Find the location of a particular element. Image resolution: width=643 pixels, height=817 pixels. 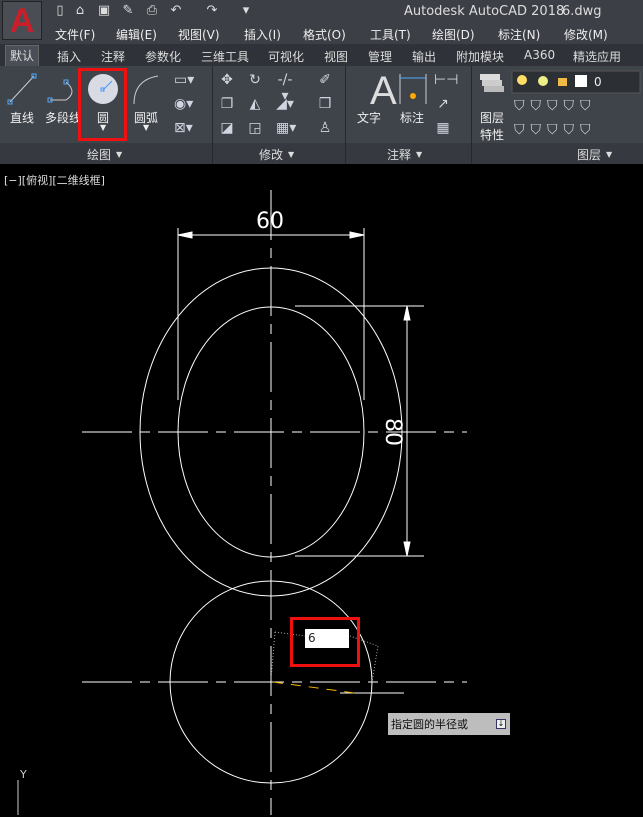

radius-input: 6 is located at coordinates (327, 638).